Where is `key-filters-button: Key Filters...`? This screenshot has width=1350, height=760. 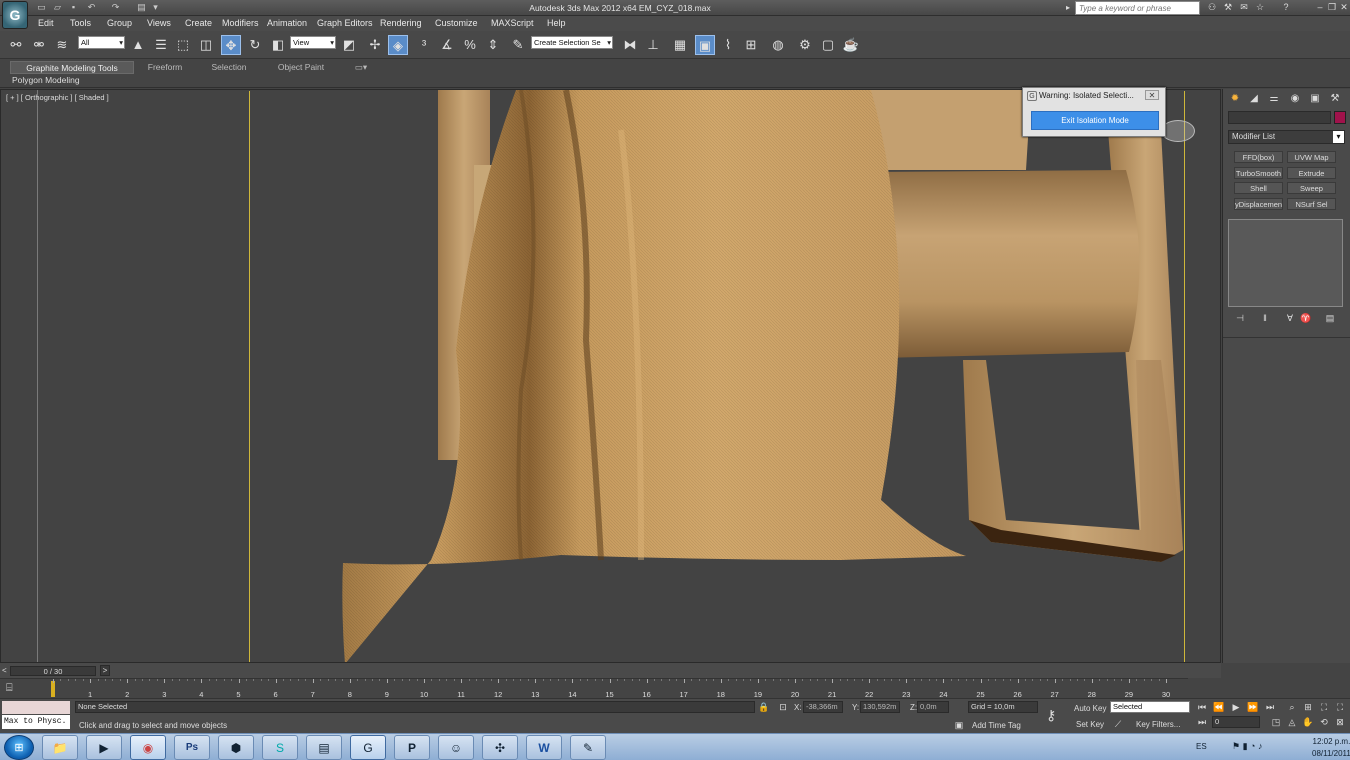
key-filters-button: Key Filters... is located at coordinates (1158, 724).